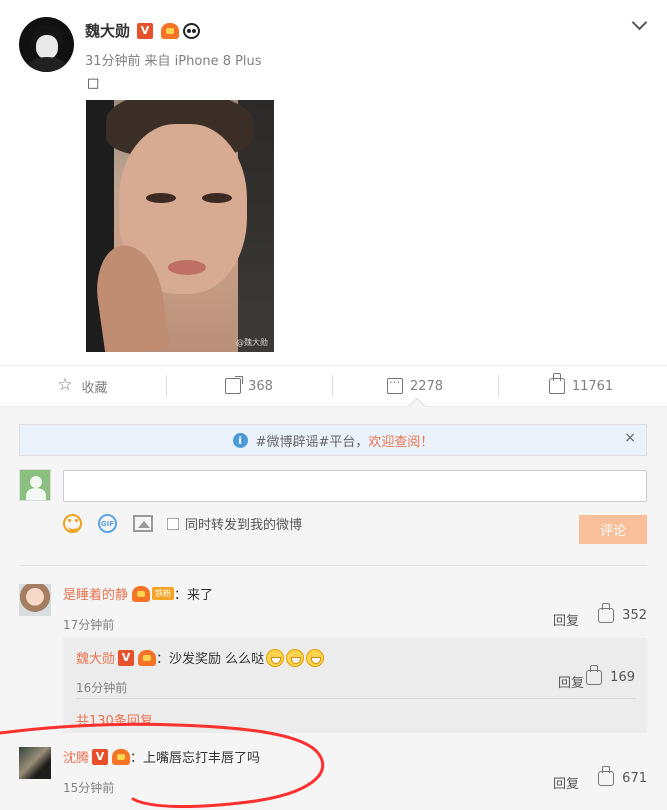 This screenshot has height=810, width=667. I want to click on author-header: 魏大勋 V, so click(143, 30).